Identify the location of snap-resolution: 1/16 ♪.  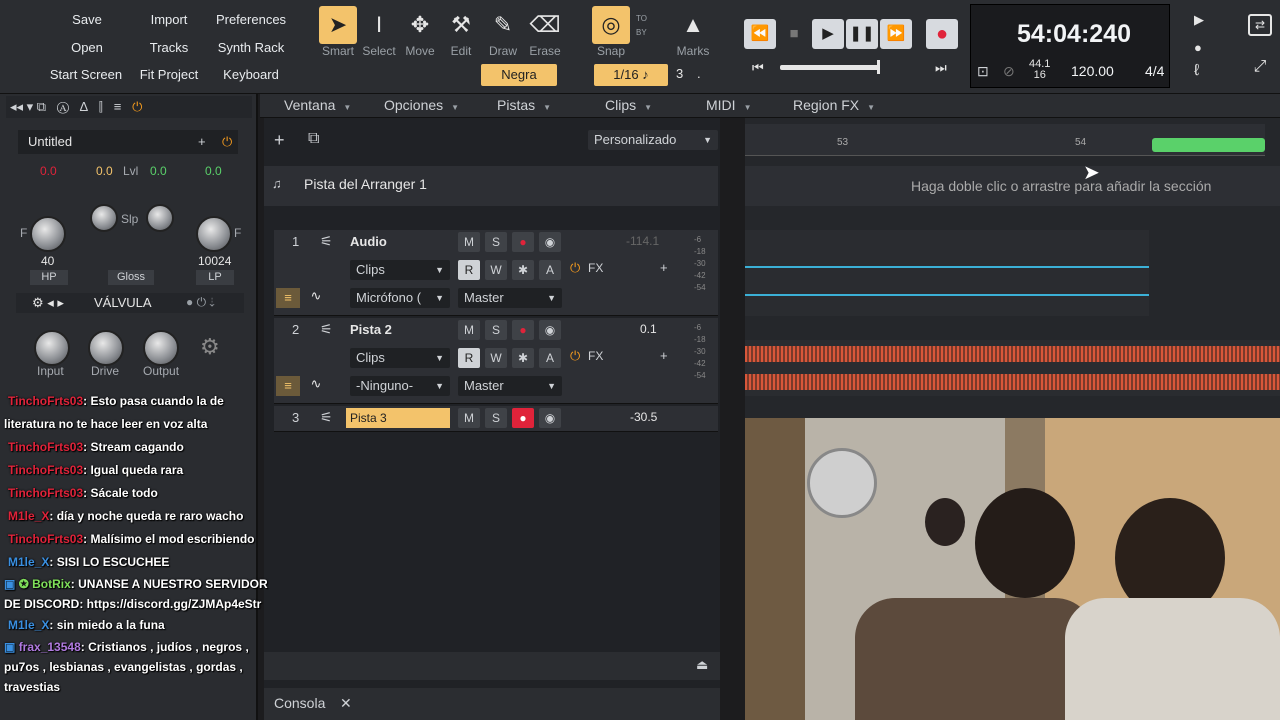
(631, 75).